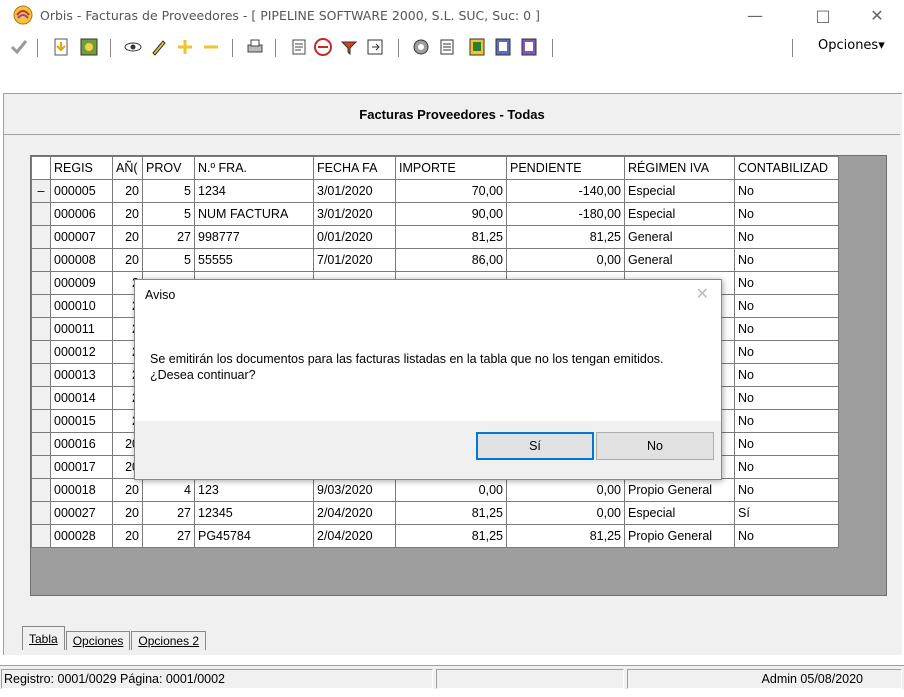 The height and width of the screenshot is (697, 904). What do you see at coordinates (679, 237) in the screenshot?
I see `table-cell: General` at bounding box center [679, 237].